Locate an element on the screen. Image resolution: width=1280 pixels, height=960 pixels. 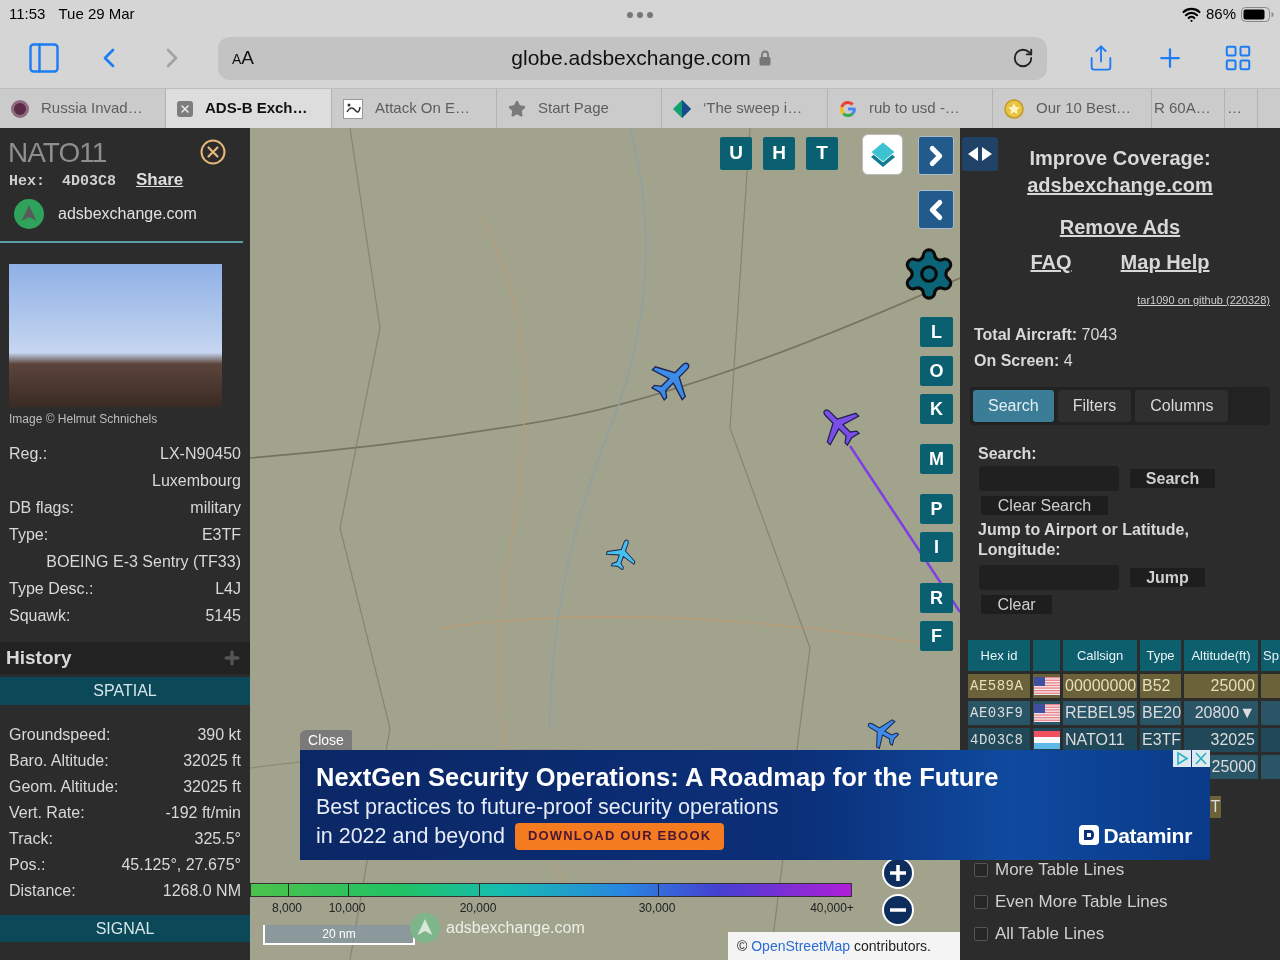
remove-ads-link: Remove Ads is located at coordinates (1120, 227).